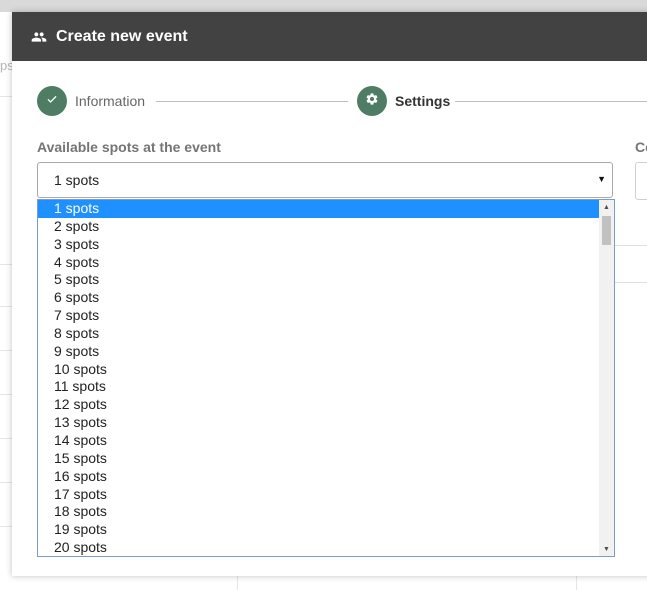  Describe the element at coordinates (606, 378) in the screenshot. I see `dropdown-scrollbar: ▲ ▼` at that location.